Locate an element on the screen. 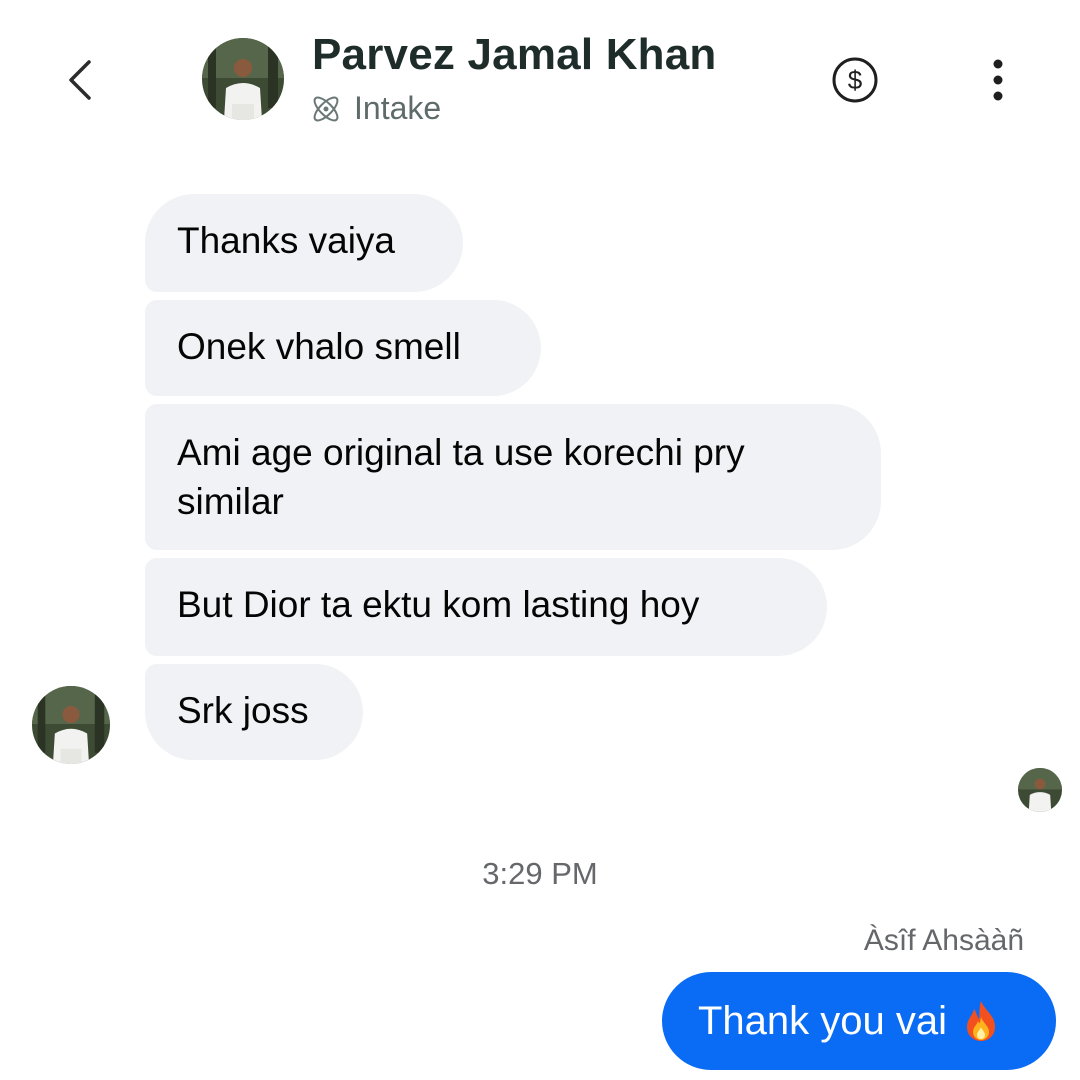  back-button is located at coordinates (80, 80).